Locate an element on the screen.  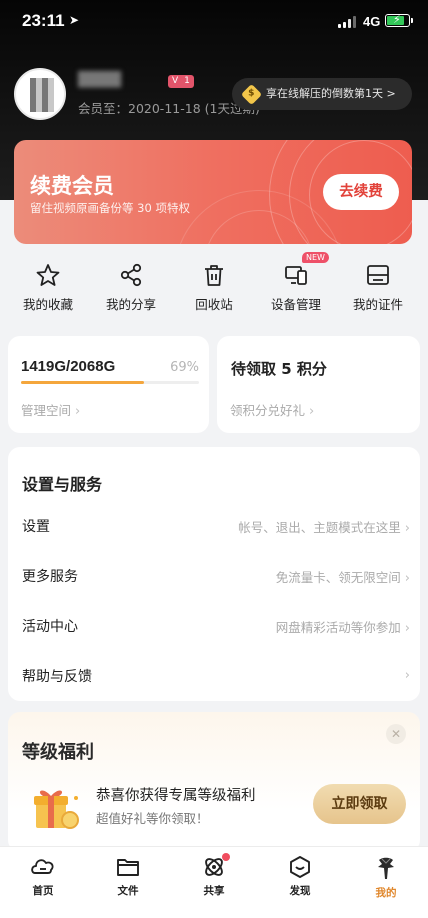
tab-mine: 我的 is located at coordinates (385, 877).